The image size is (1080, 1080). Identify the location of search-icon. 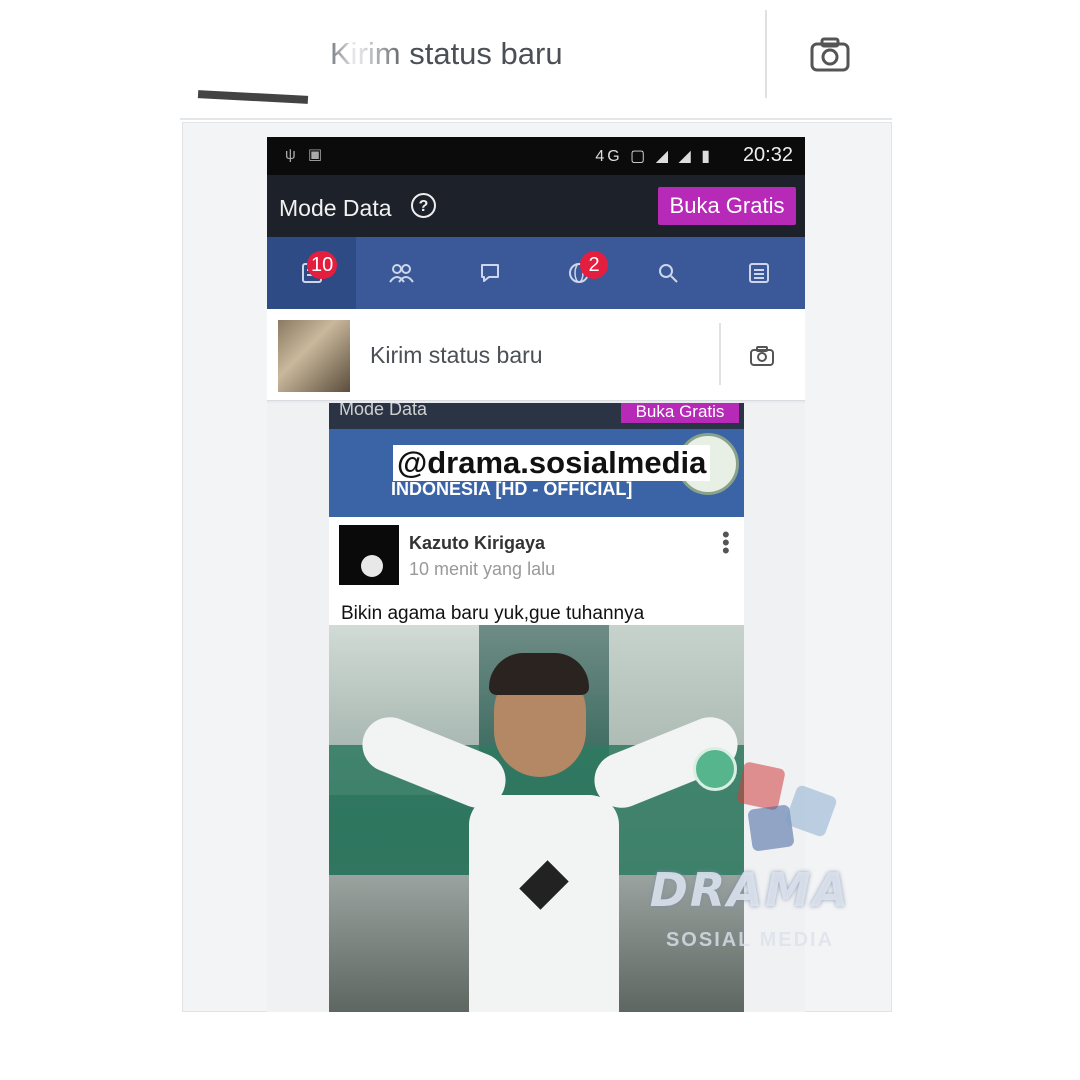
(668, 273).